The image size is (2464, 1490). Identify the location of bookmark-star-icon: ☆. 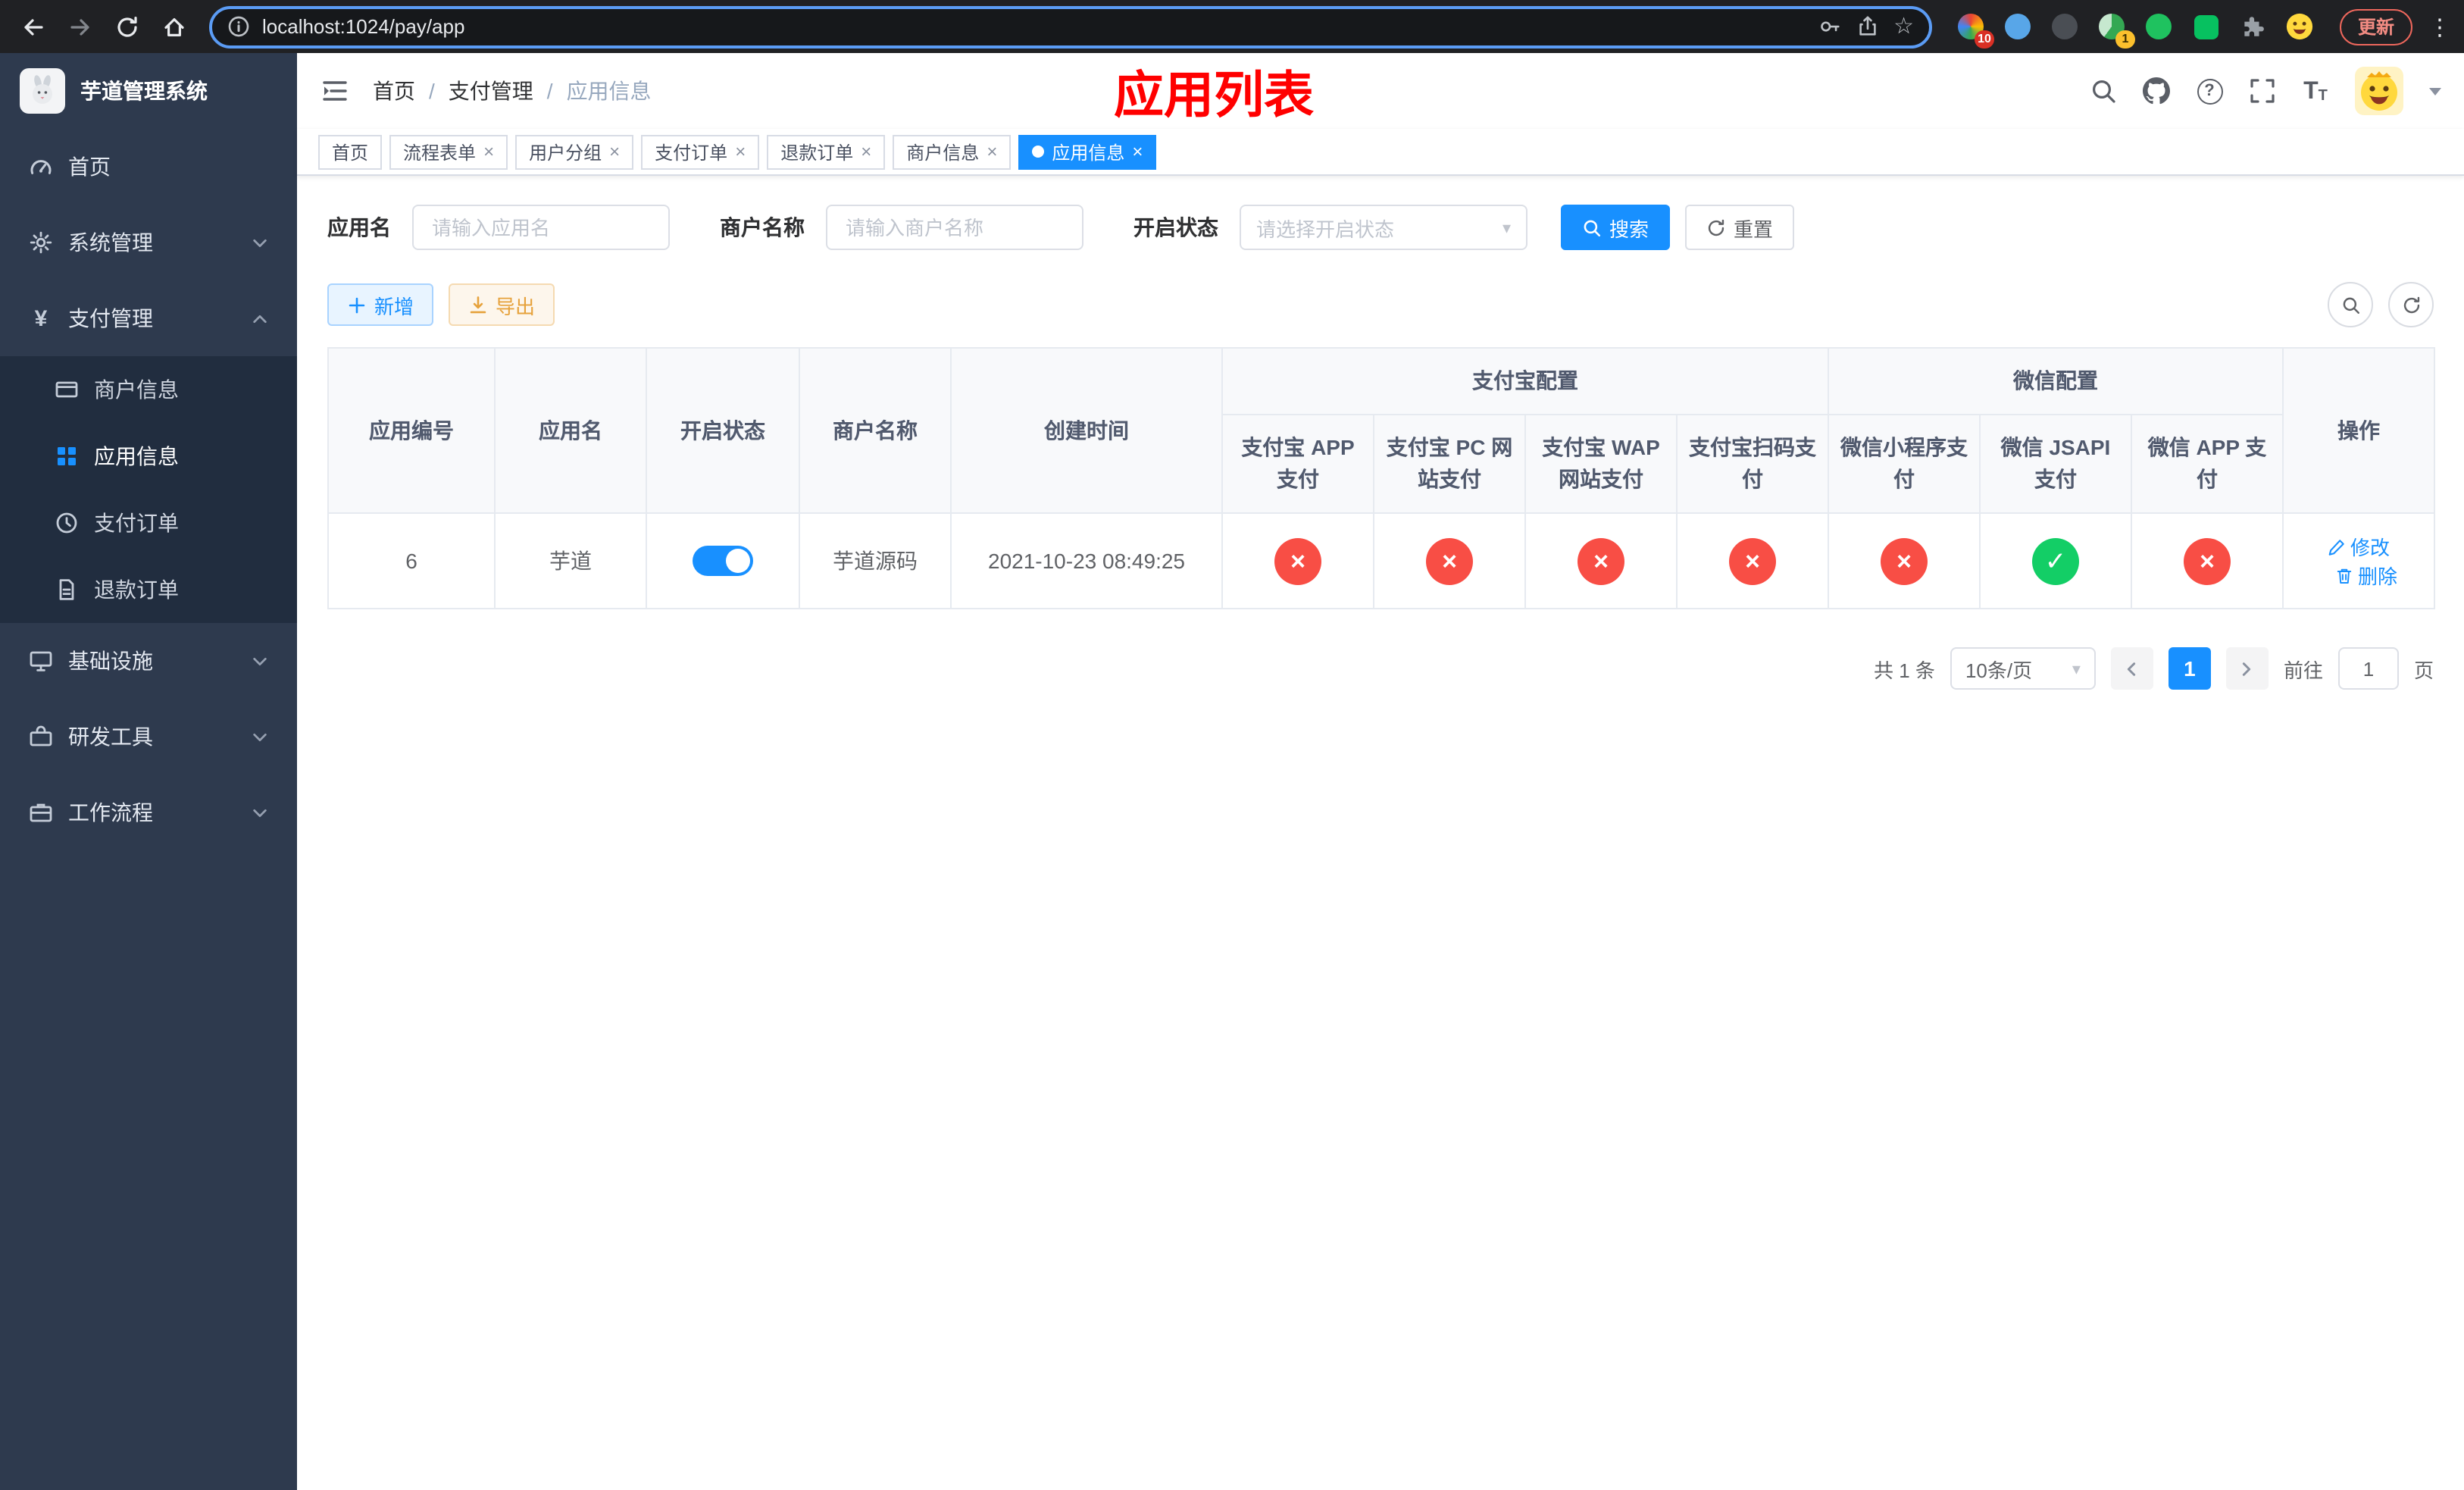
(1903, 27).